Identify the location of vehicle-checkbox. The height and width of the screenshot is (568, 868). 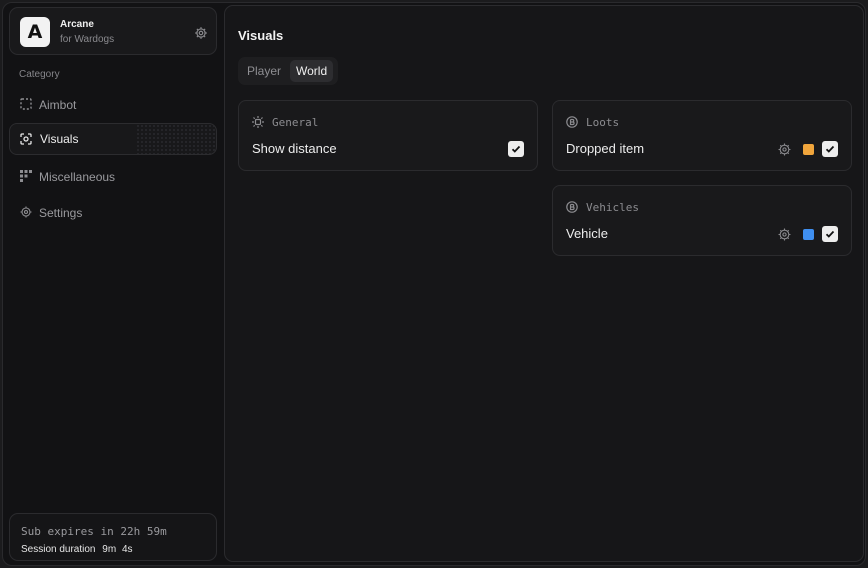
(830, 234).